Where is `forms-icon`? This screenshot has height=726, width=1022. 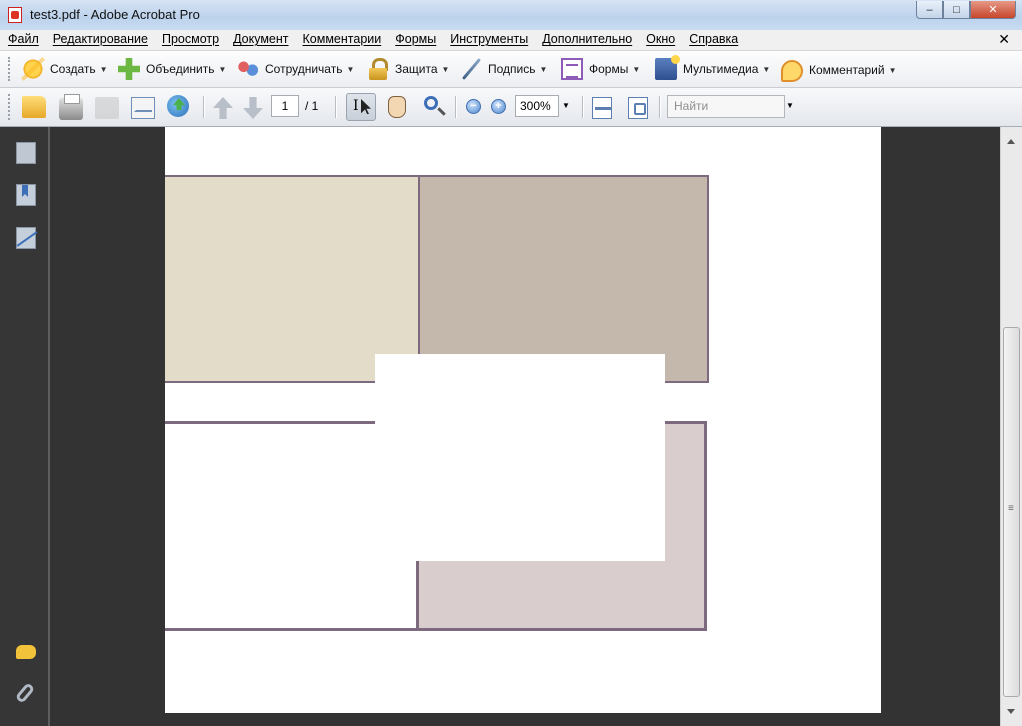
forms-icon is located at coordinates (572, 69).